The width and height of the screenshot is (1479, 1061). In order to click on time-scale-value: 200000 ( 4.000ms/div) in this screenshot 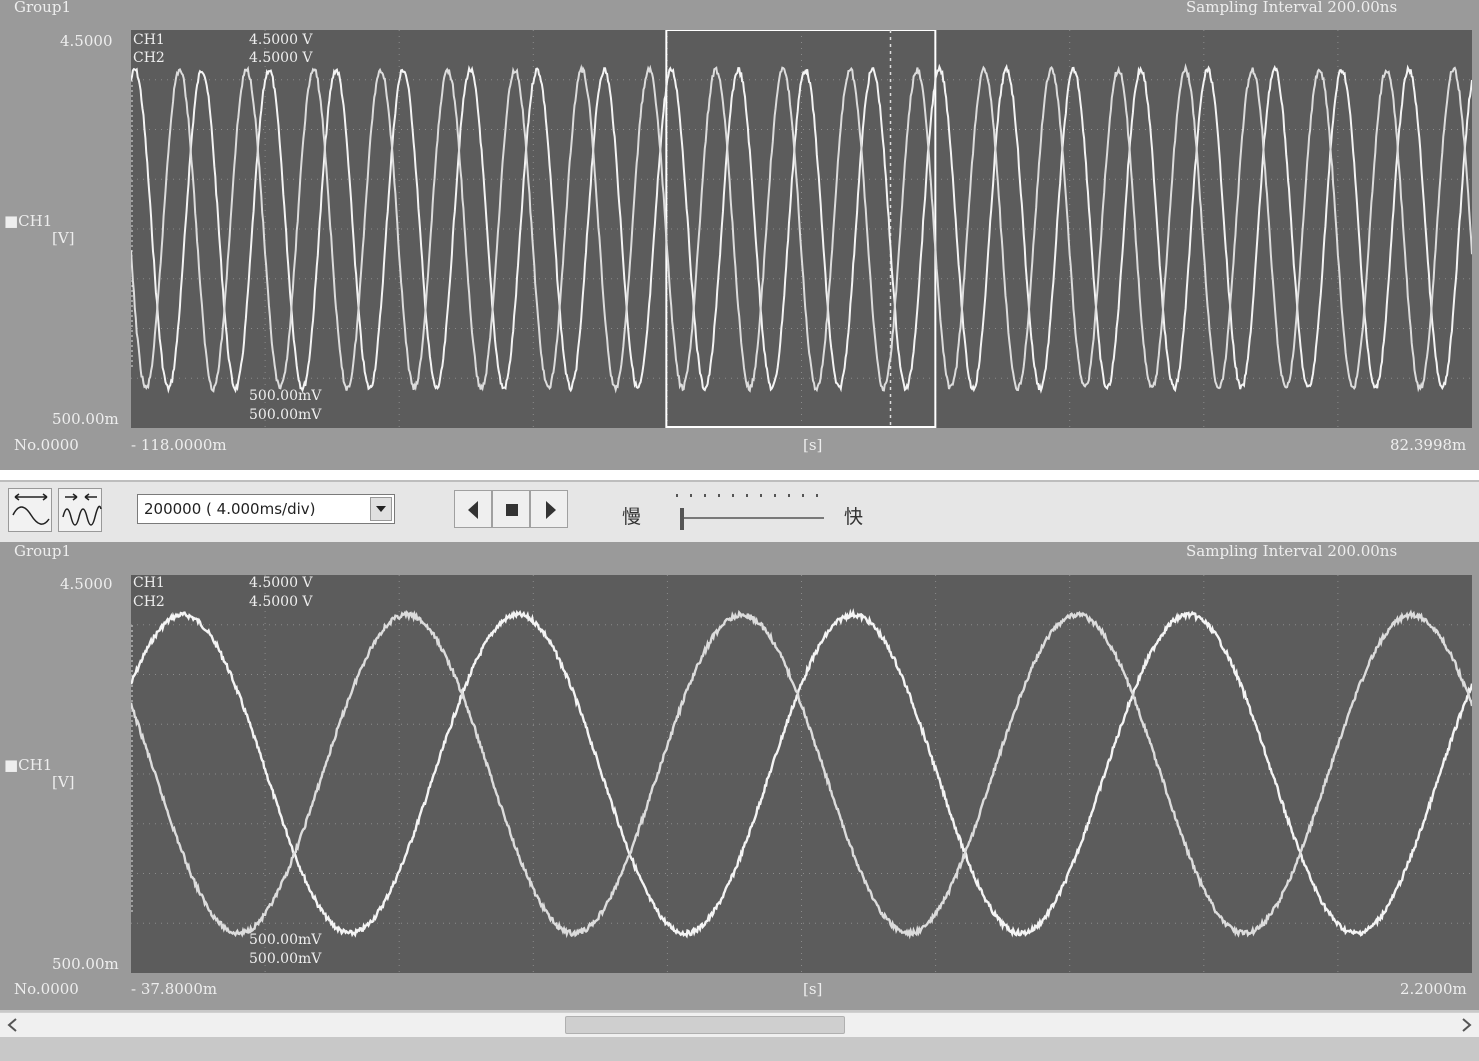, I will do `click(230, 509)`.